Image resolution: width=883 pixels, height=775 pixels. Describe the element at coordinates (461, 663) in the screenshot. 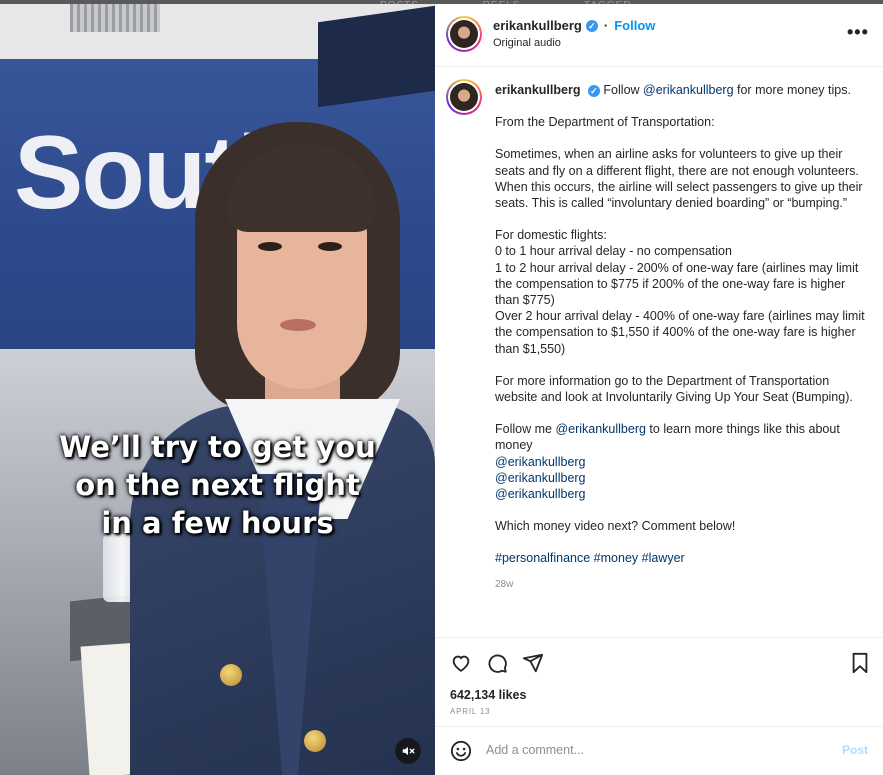

I see `like-heart-icon` at that location.